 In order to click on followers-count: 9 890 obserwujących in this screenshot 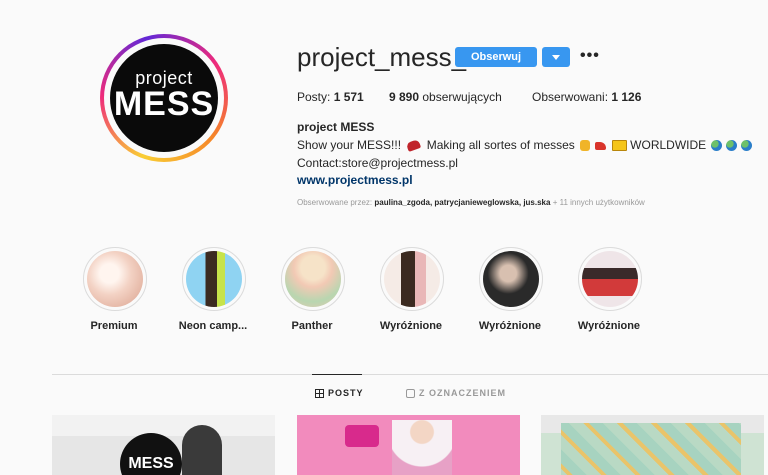, I will do `click(445, 97)`.